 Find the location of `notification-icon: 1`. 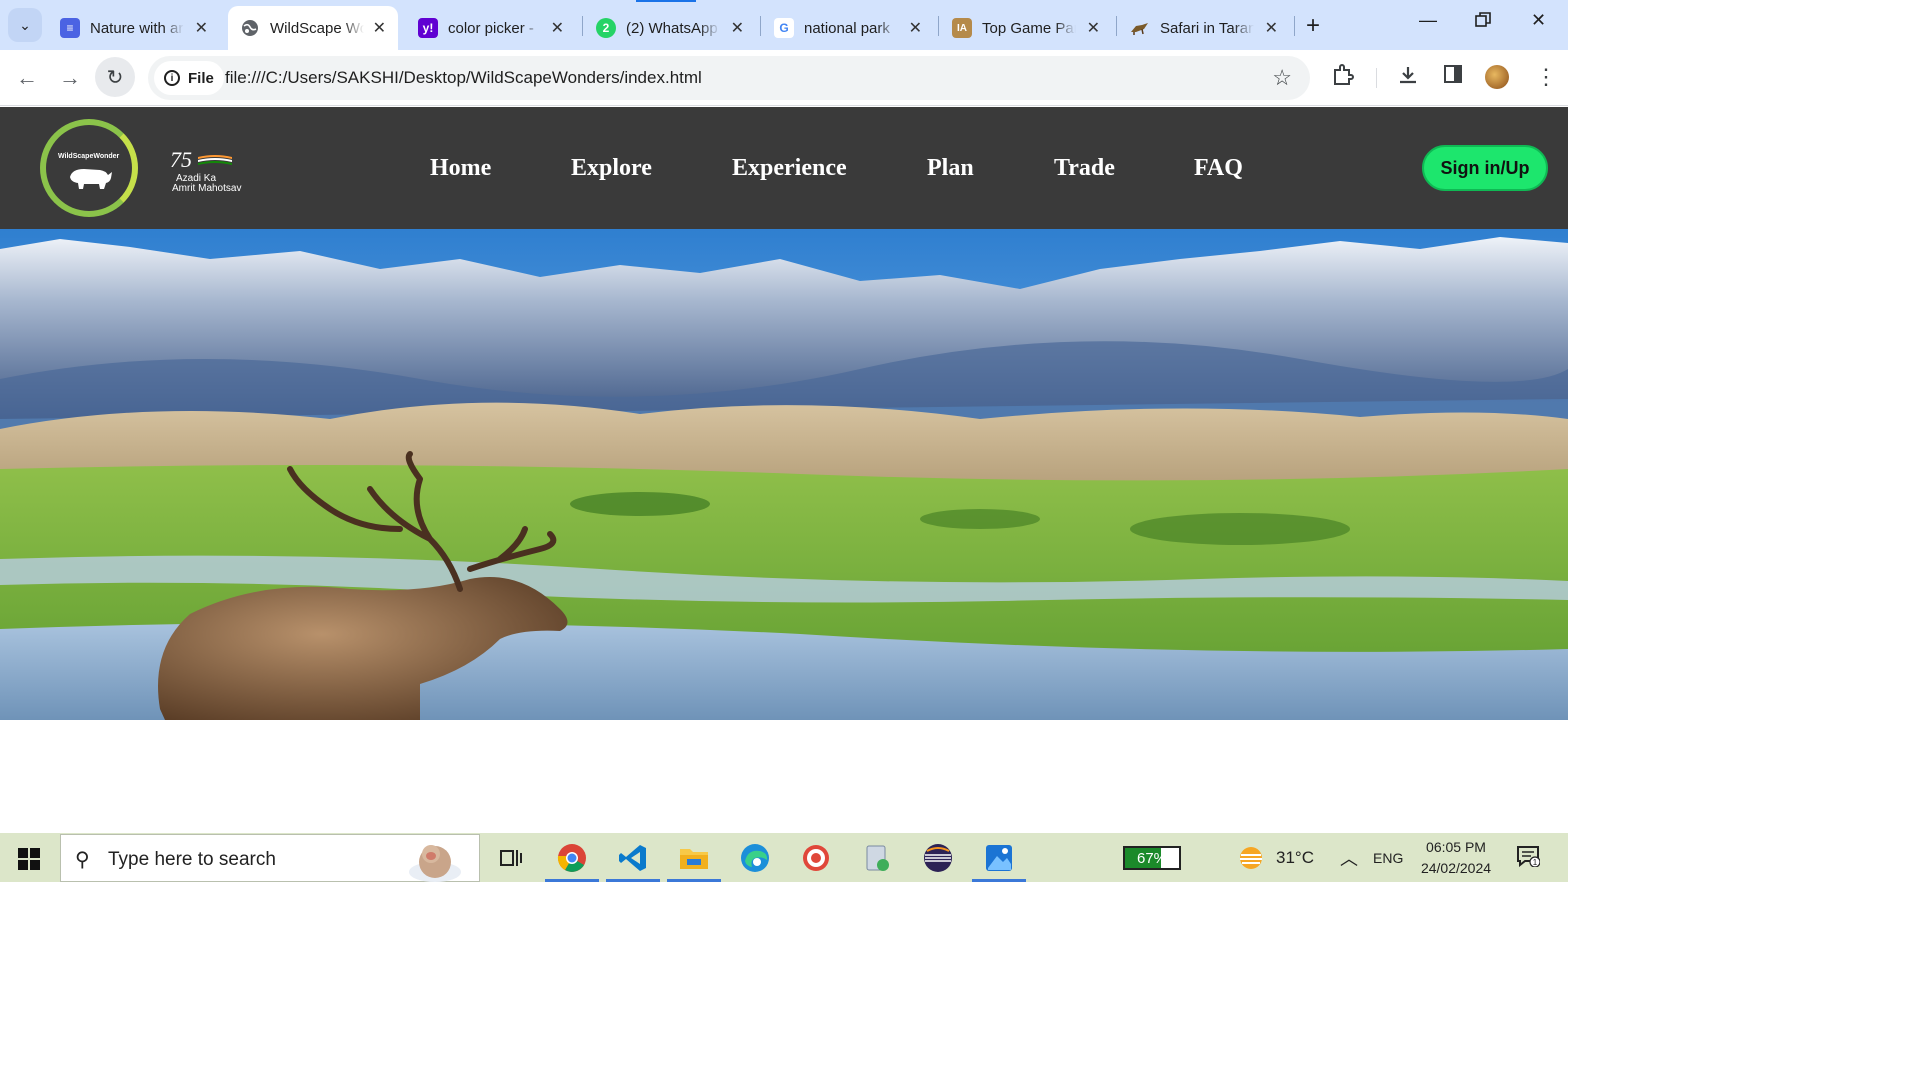

notification-icon: 1 is located at coordinates (1528, 856).